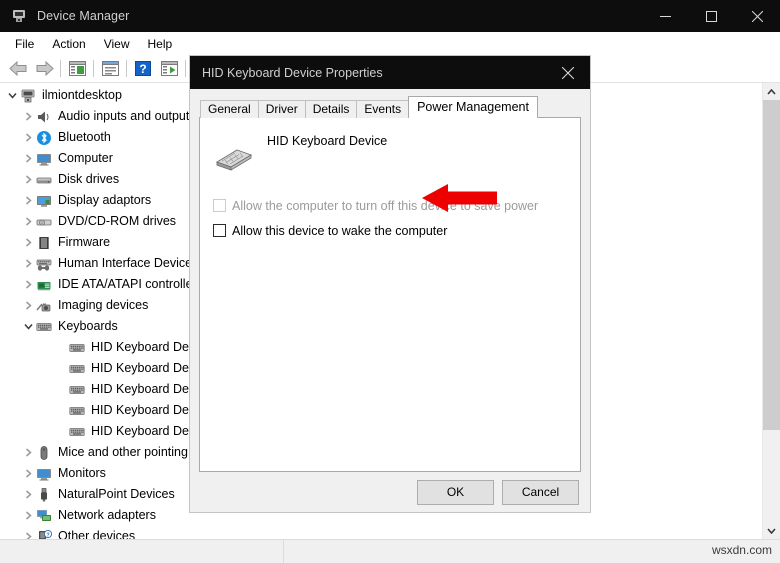 This screenshot has width=780, height=563. What do you see at coordinates (28, 96) in the screenshot?
I see `computer-root-icon` at bounding box center [28, 96].